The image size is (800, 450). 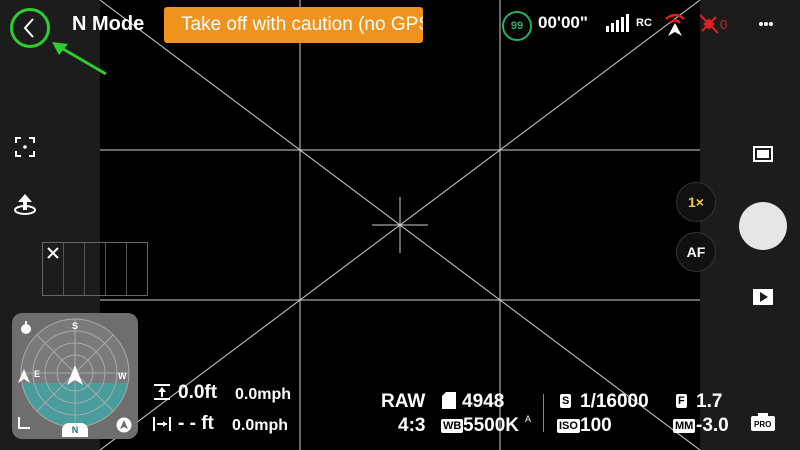 What do you see at coordinates (675, 24) in the screenshot?
I see `gps-signal-icon` at bounding box center [675, 24].